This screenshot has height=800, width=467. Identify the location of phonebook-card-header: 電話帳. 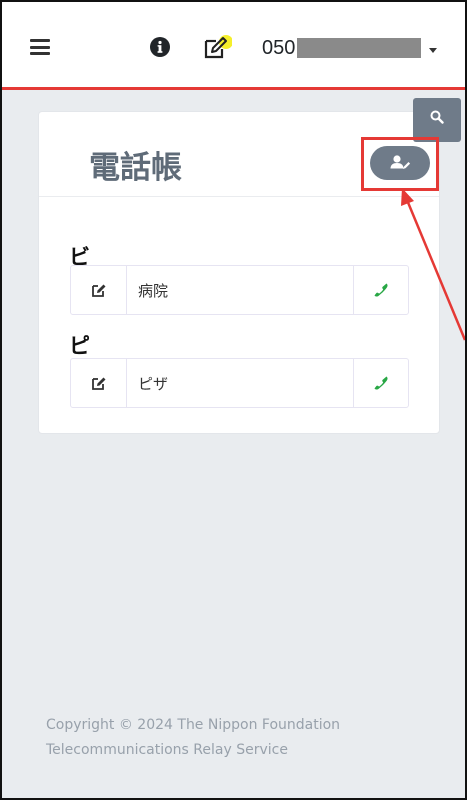
(239, 154).